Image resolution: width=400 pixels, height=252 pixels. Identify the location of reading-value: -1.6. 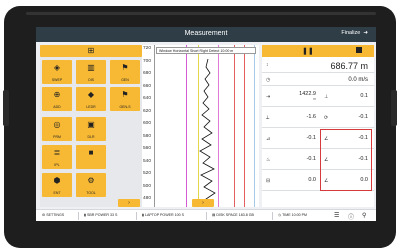
(311, 117).